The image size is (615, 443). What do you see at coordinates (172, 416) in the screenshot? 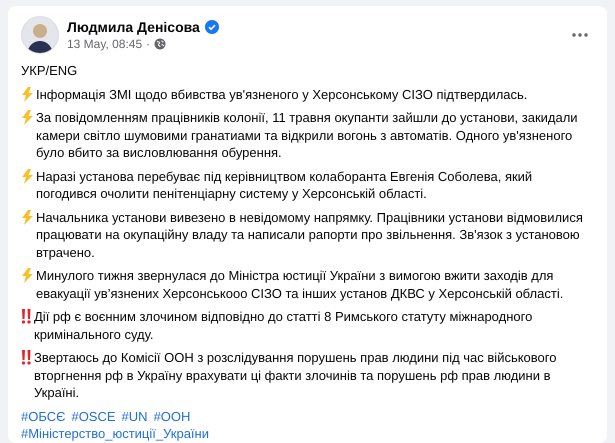
I see `hashtag-link: #ООН` at bounding box center [172, 416].